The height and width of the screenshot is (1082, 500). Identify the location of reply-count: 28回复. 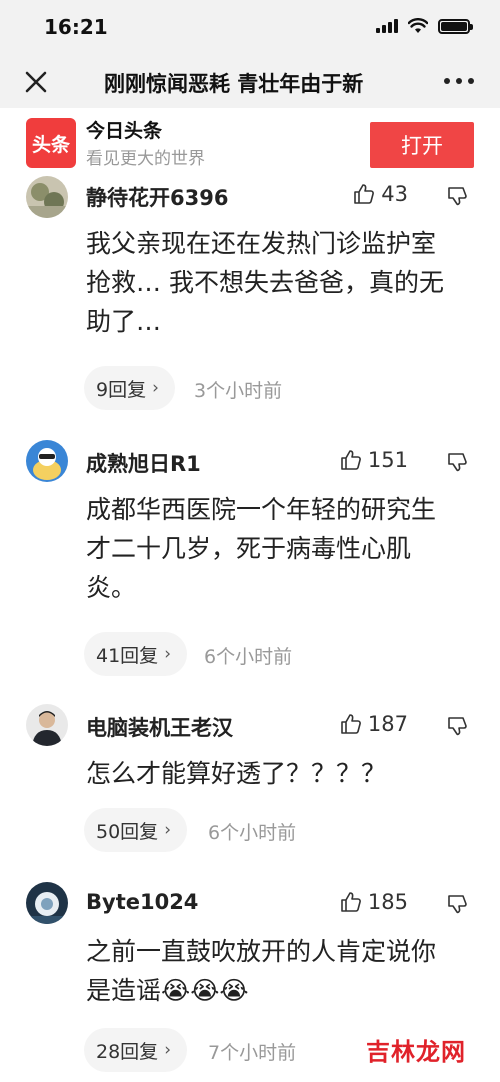
(127, 1051).